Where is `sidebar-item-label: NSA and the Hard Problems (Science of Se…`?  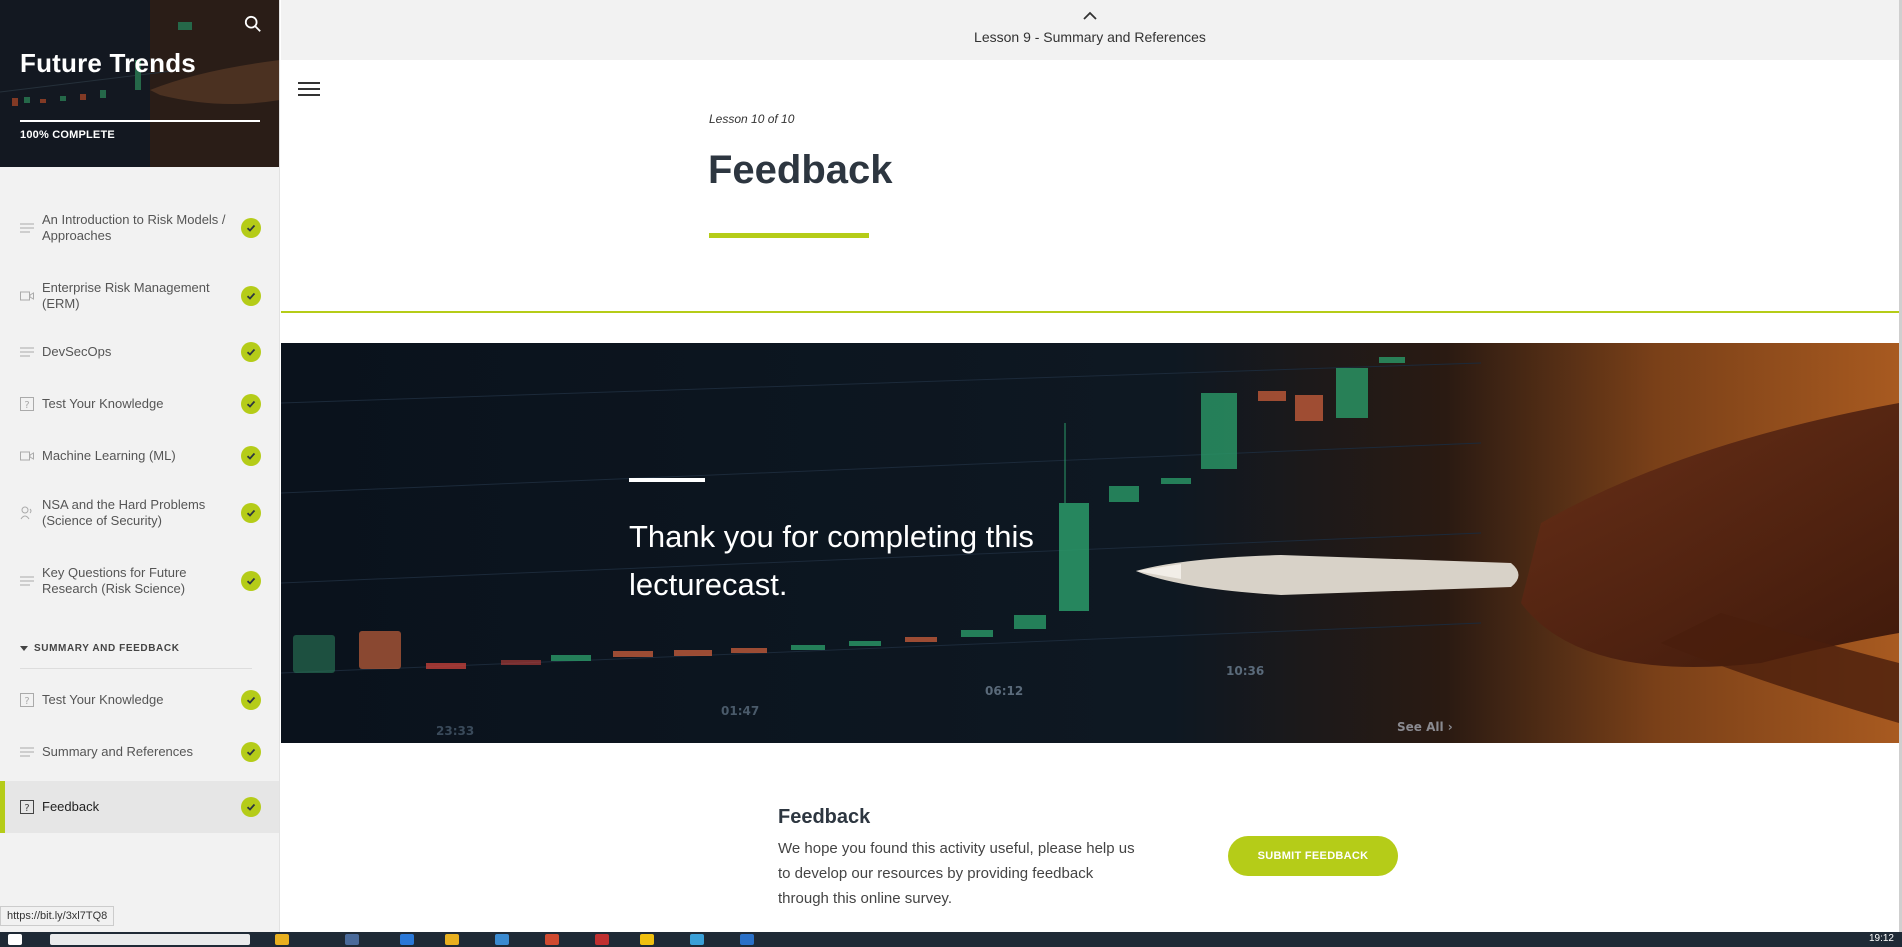
sidebar-item-label: NSA and the Hard Problems (Science of Se… is located at coordinates (124, 512).